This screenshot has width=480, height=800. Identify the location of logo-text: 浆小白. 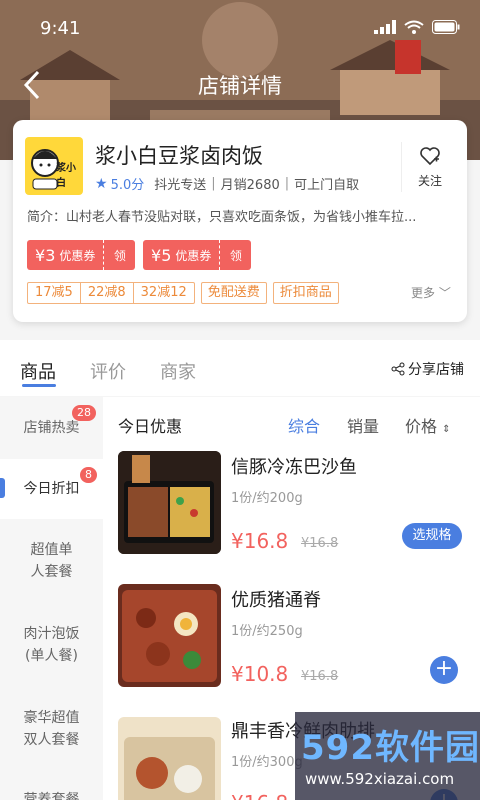
(66, 176).